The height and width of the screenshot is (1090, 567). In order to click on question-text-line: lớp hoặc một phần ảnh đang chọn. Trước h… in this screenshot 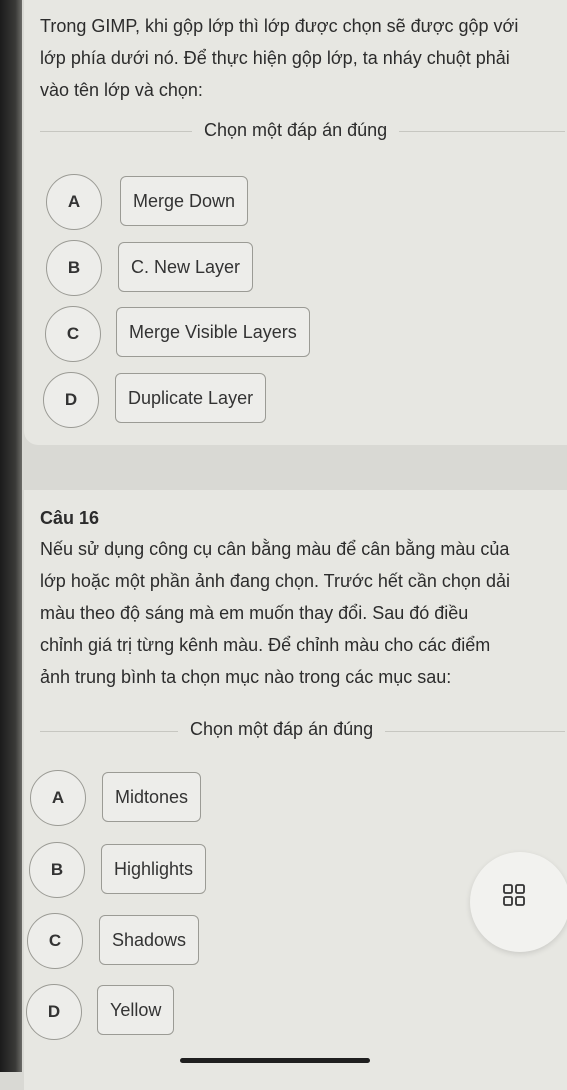, I will do `click(275, 581)`.